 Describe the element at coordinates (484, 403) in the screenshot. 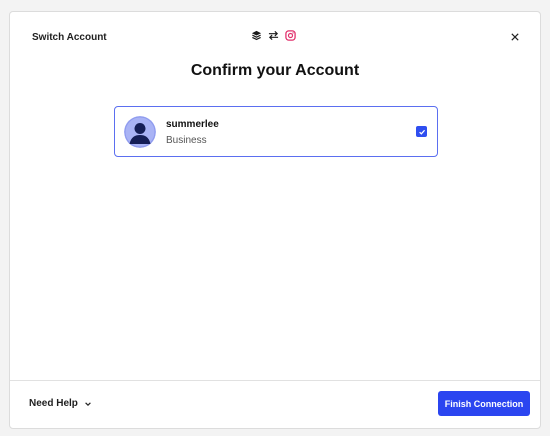

I see `finish-connection-button: Finish Connection` at that location.